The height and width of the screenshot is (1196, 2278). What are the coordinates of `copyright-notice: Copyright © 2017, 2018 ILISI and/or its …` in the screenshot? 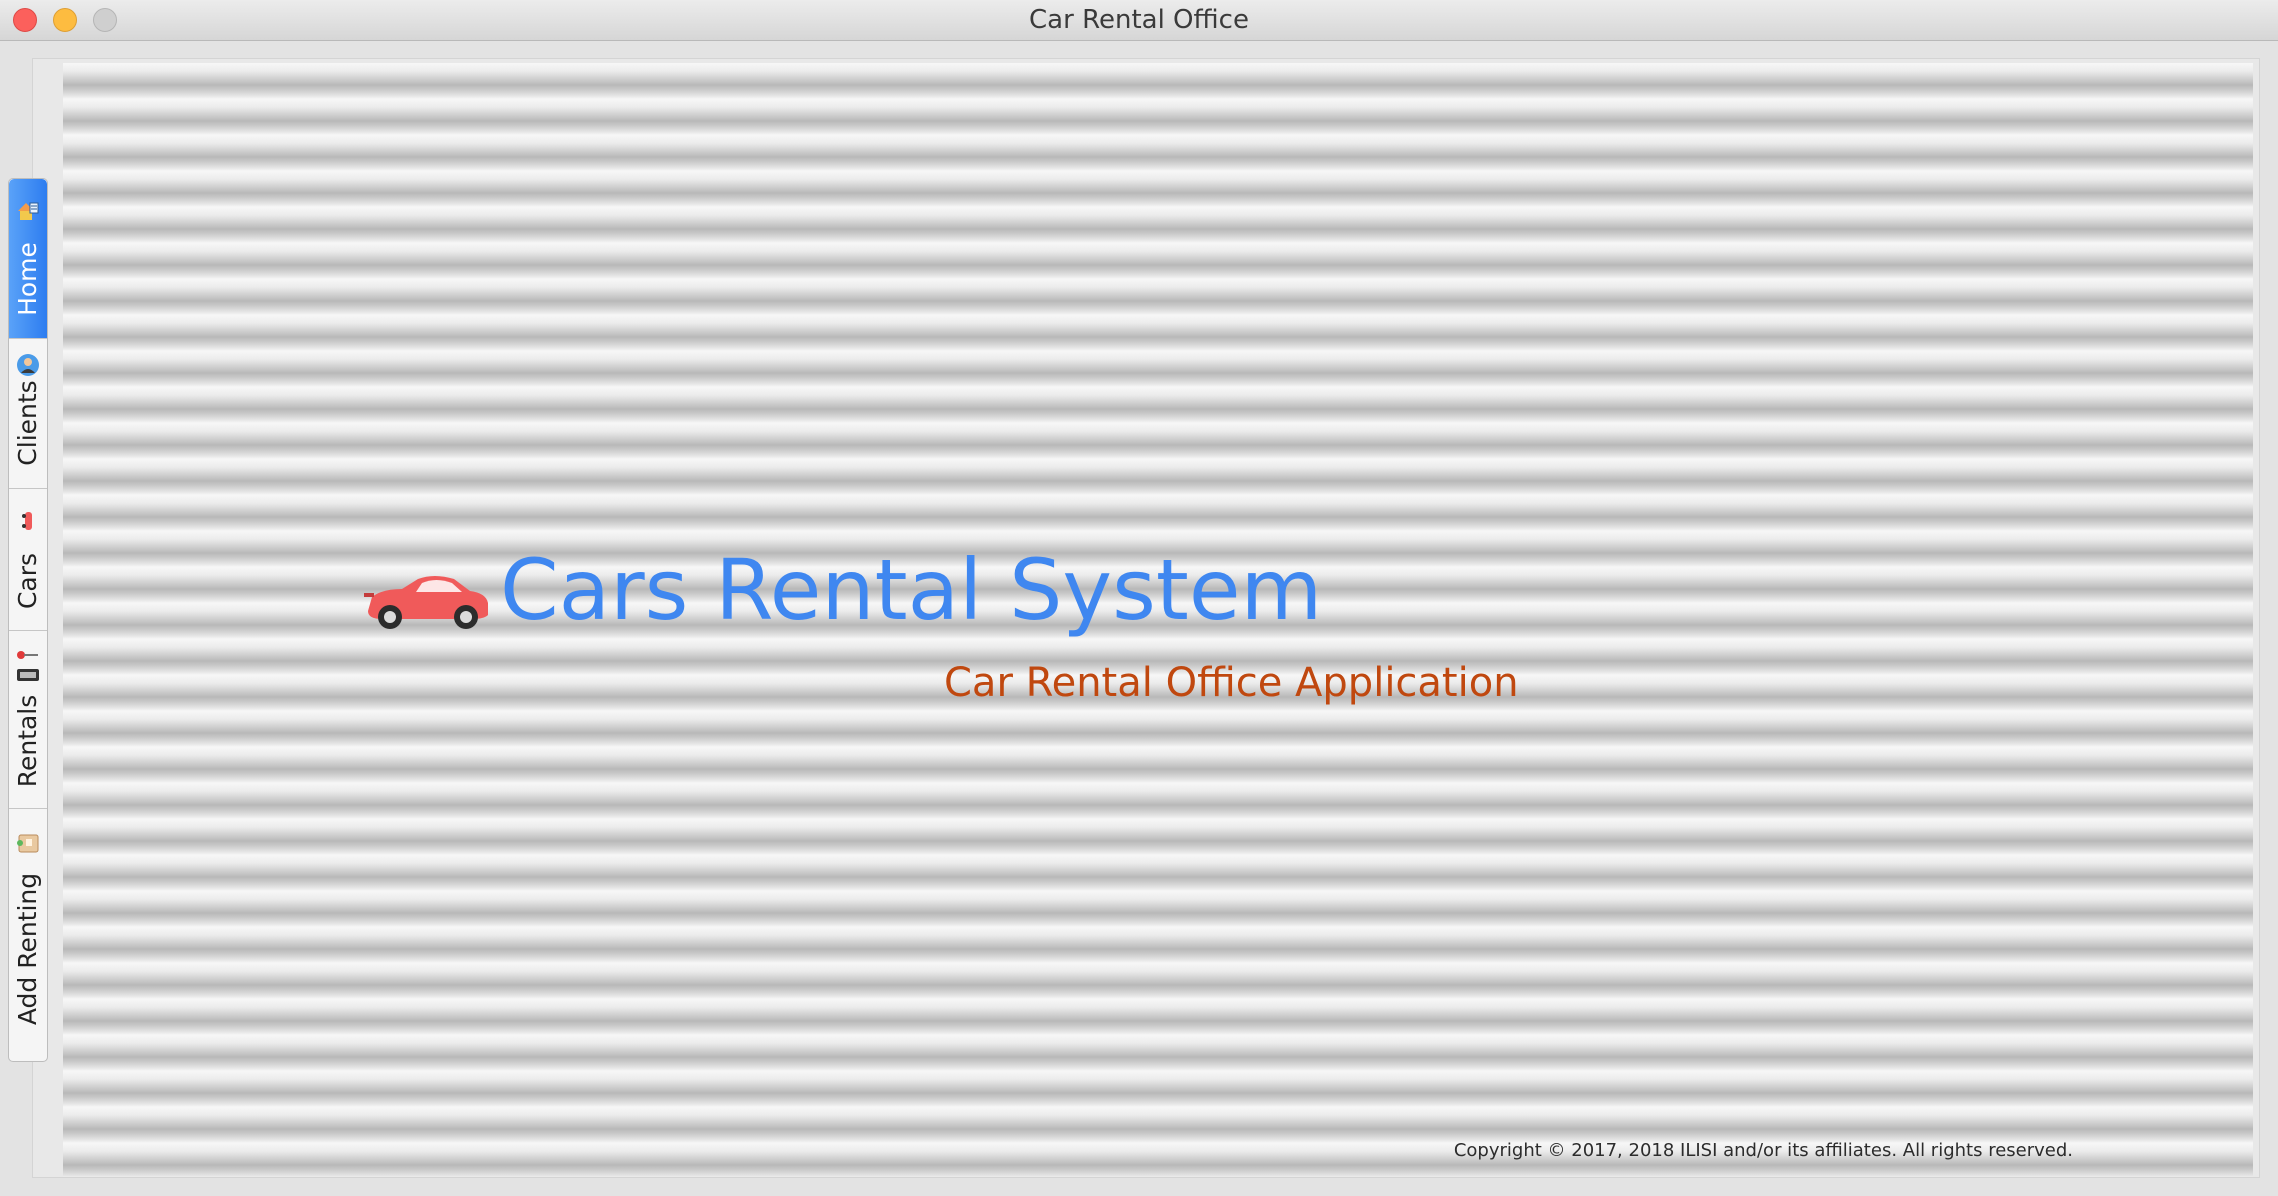 It's located at (1763, 1150).